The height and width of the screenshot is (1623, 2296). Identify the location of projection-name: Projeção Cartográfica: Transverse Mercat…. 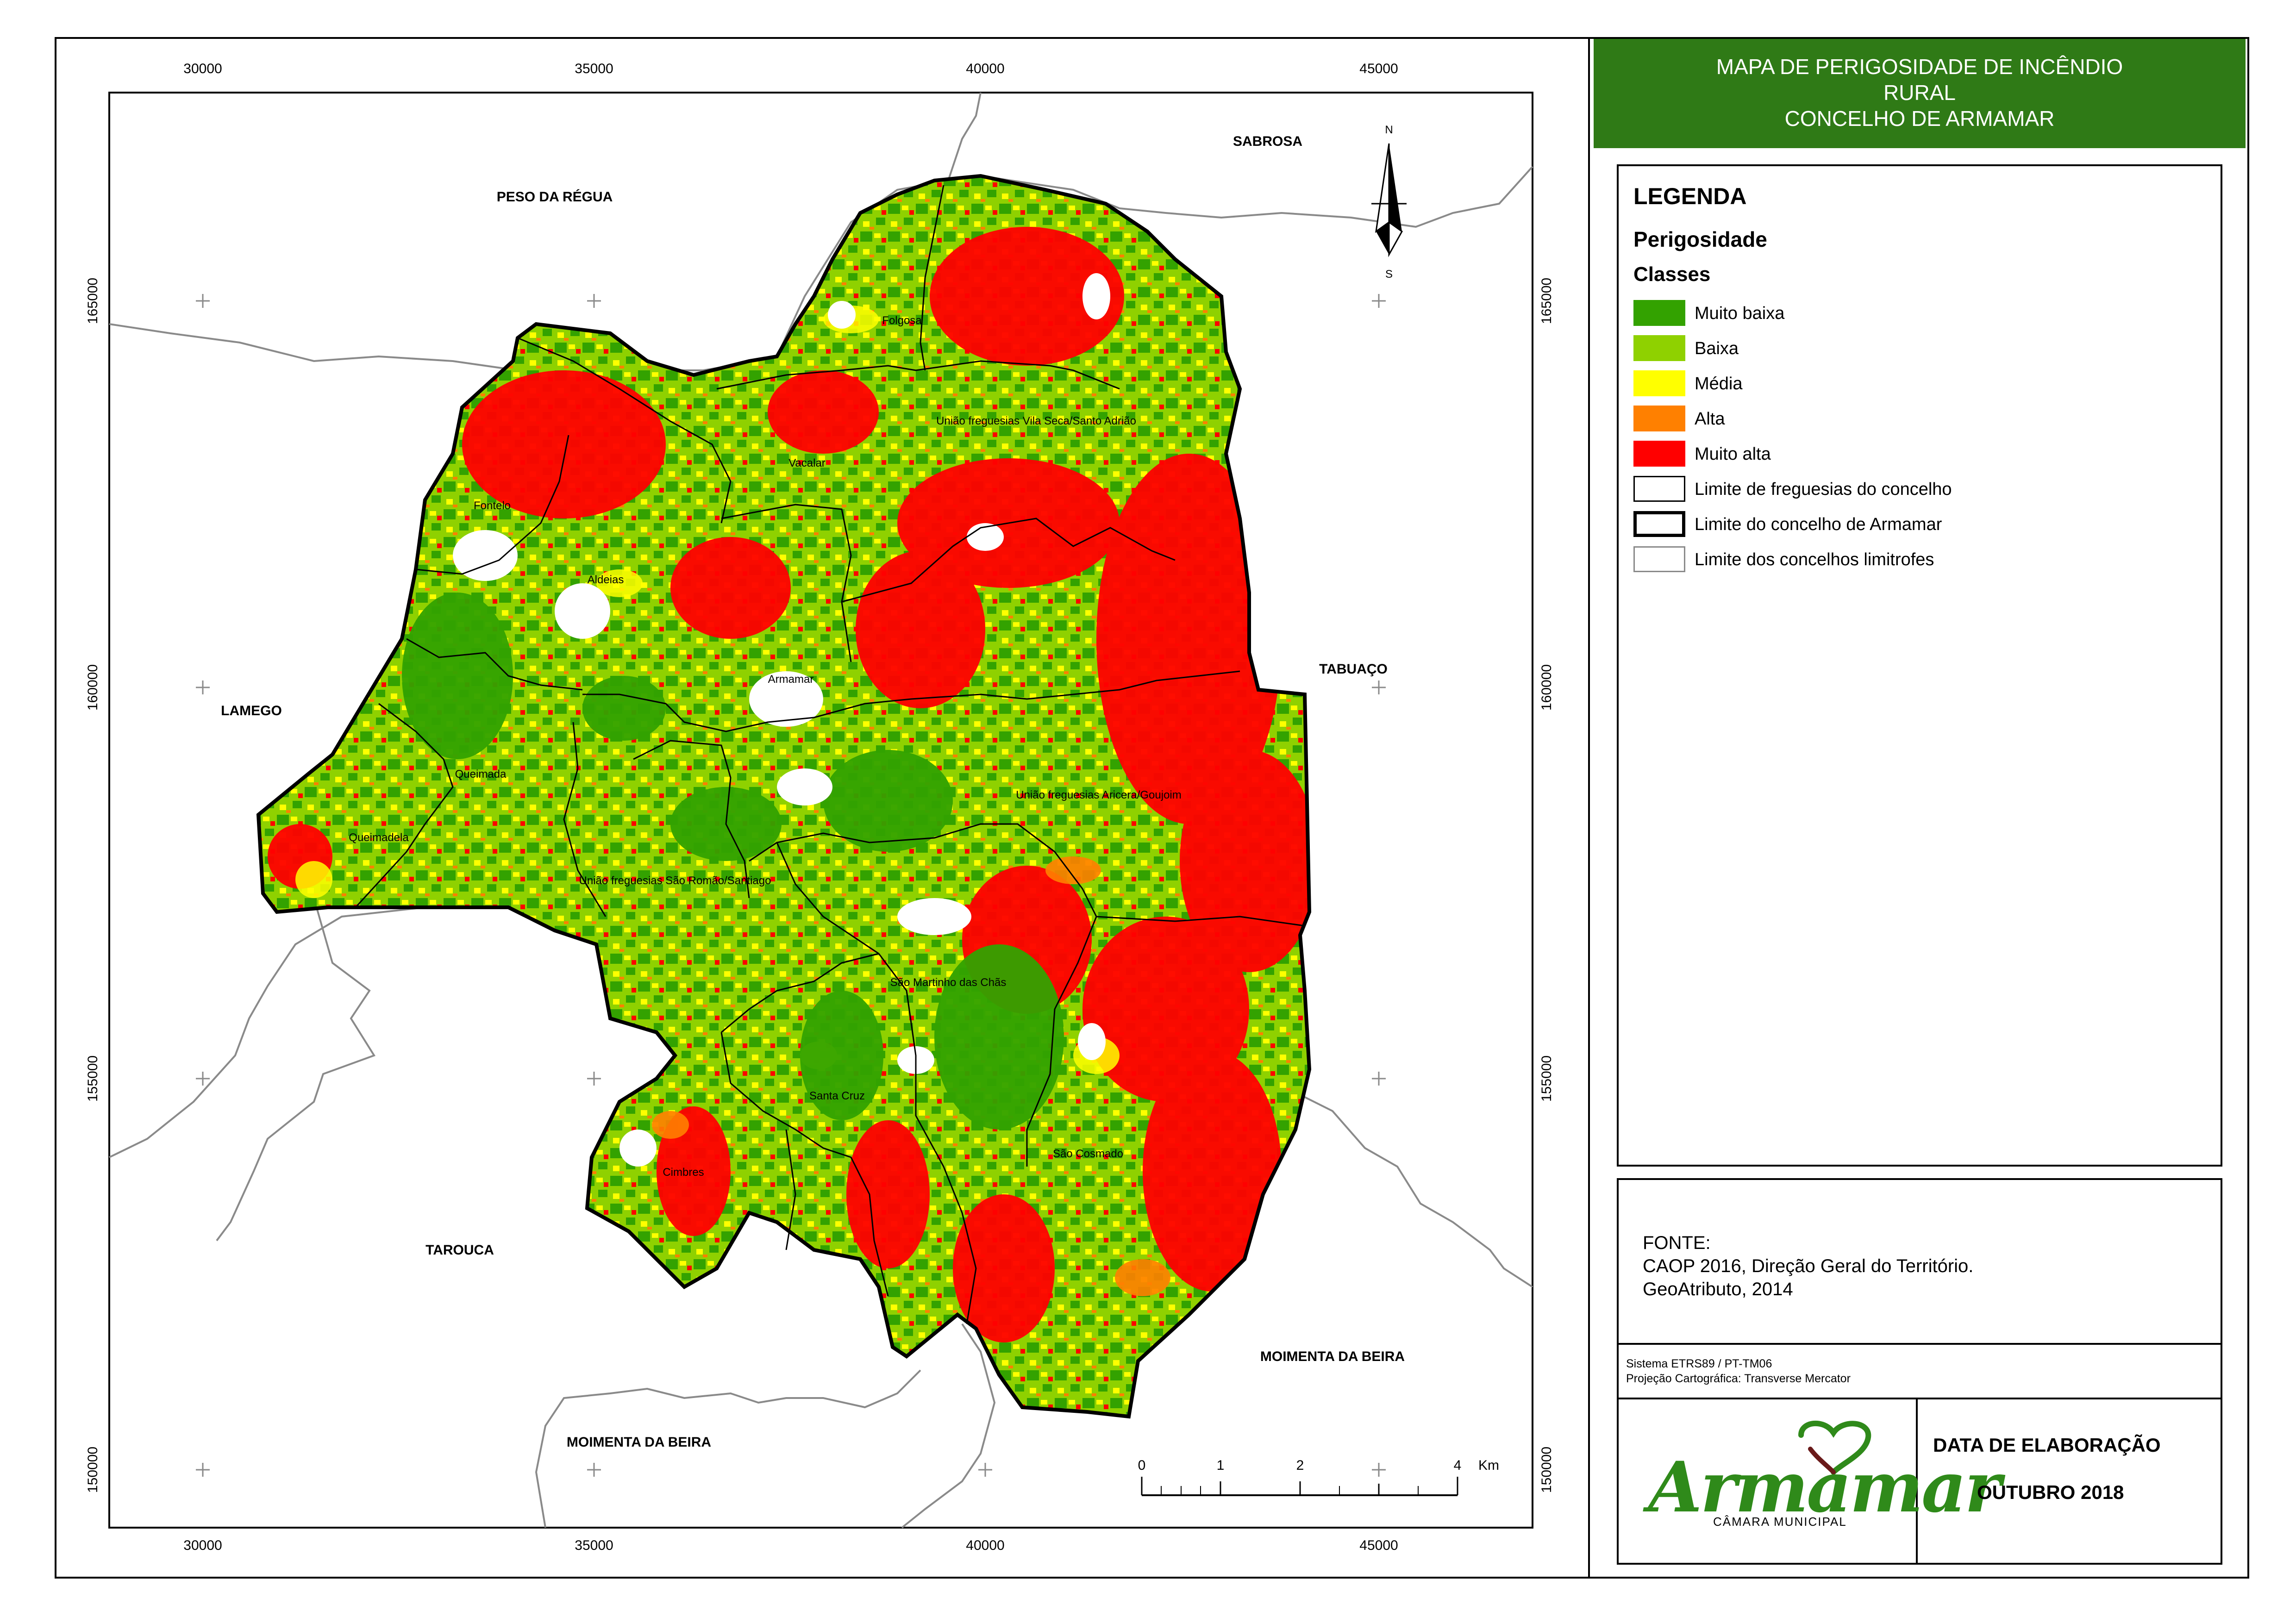
(1739, 1378).